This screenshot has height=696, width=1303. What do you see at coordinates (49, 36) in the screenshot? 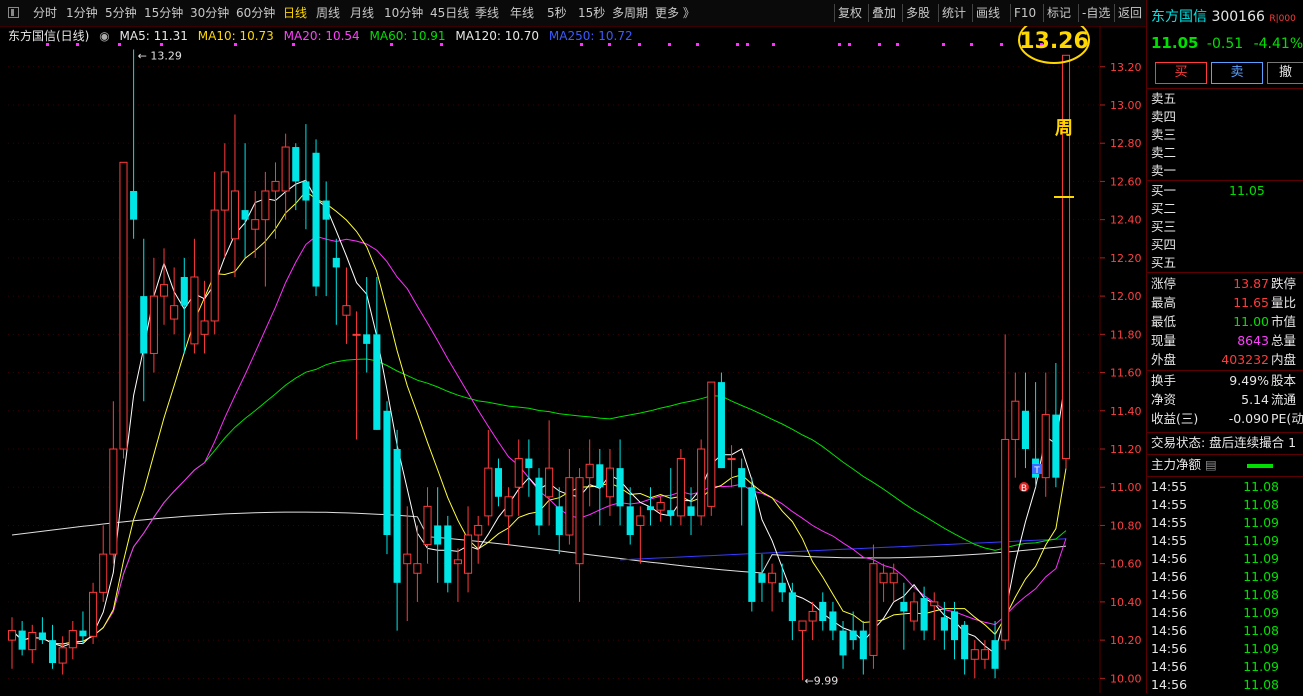
I see `chart-title: 东方国信(日线)` at bounding box center [49, 36].